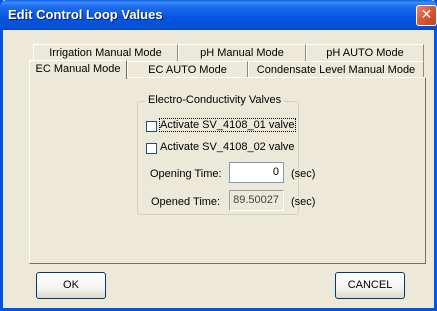 The width and height of the screenshot is (437, 311). What do you see at coordinates (71, 285) in the screenshot?
I see `ok-button: OK` at bounding box center [71, 285].